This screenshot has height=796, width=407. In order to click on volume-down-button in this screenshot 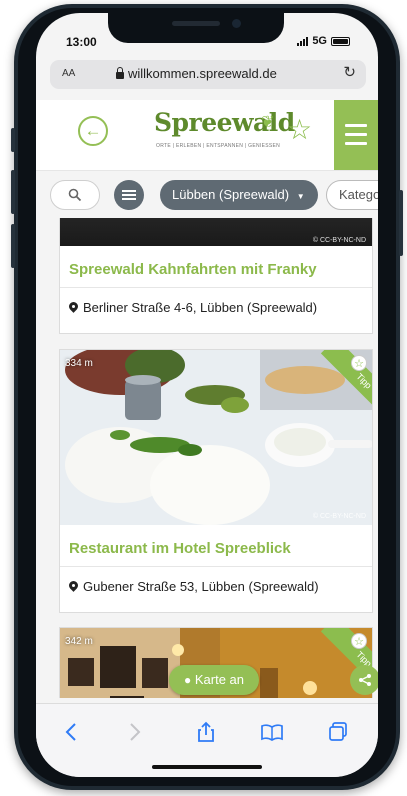, I will do `click(13, 246)`.